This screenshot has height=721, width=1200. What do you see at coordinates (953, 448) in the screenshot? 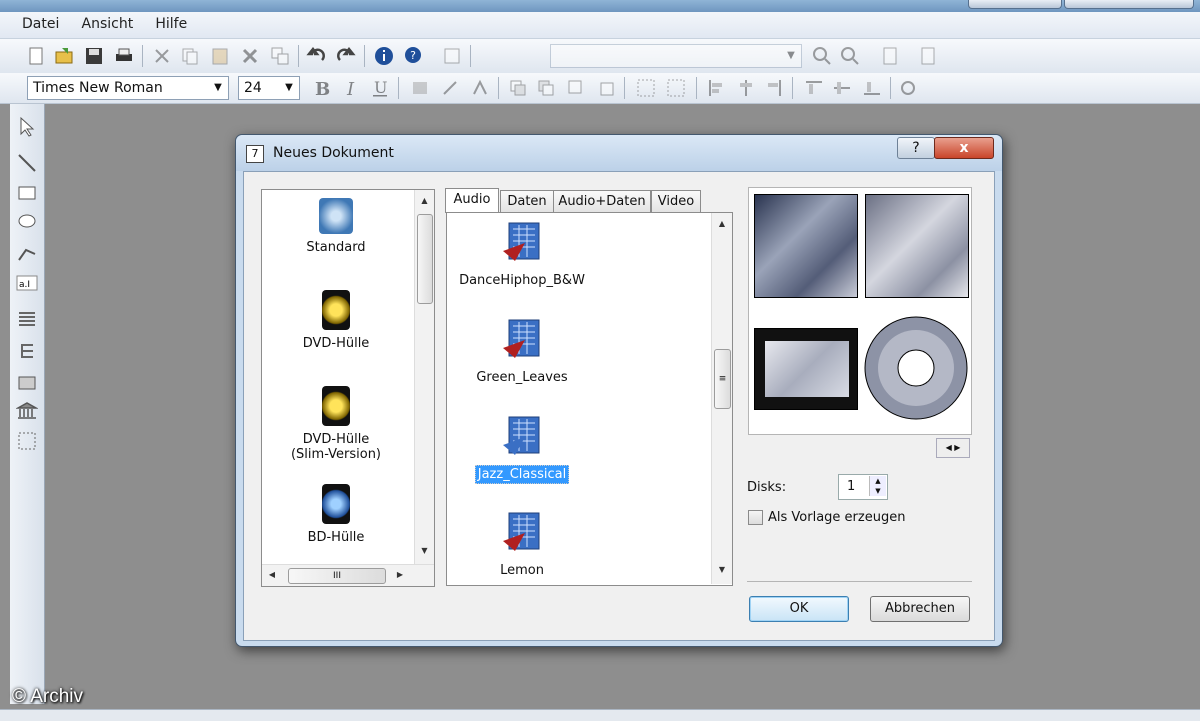
I see `preview-nav: ◀ ▶` at bounding box center [953, 448].